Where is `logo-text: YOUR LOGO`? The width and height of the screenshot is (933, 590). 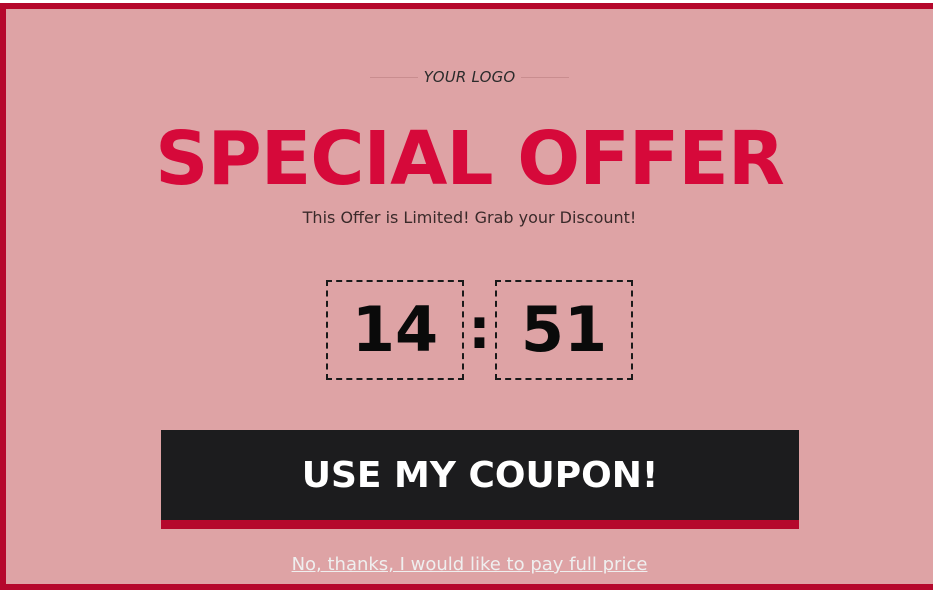
logo-text: YOUR LOGO is located at coordinates (469, 77).